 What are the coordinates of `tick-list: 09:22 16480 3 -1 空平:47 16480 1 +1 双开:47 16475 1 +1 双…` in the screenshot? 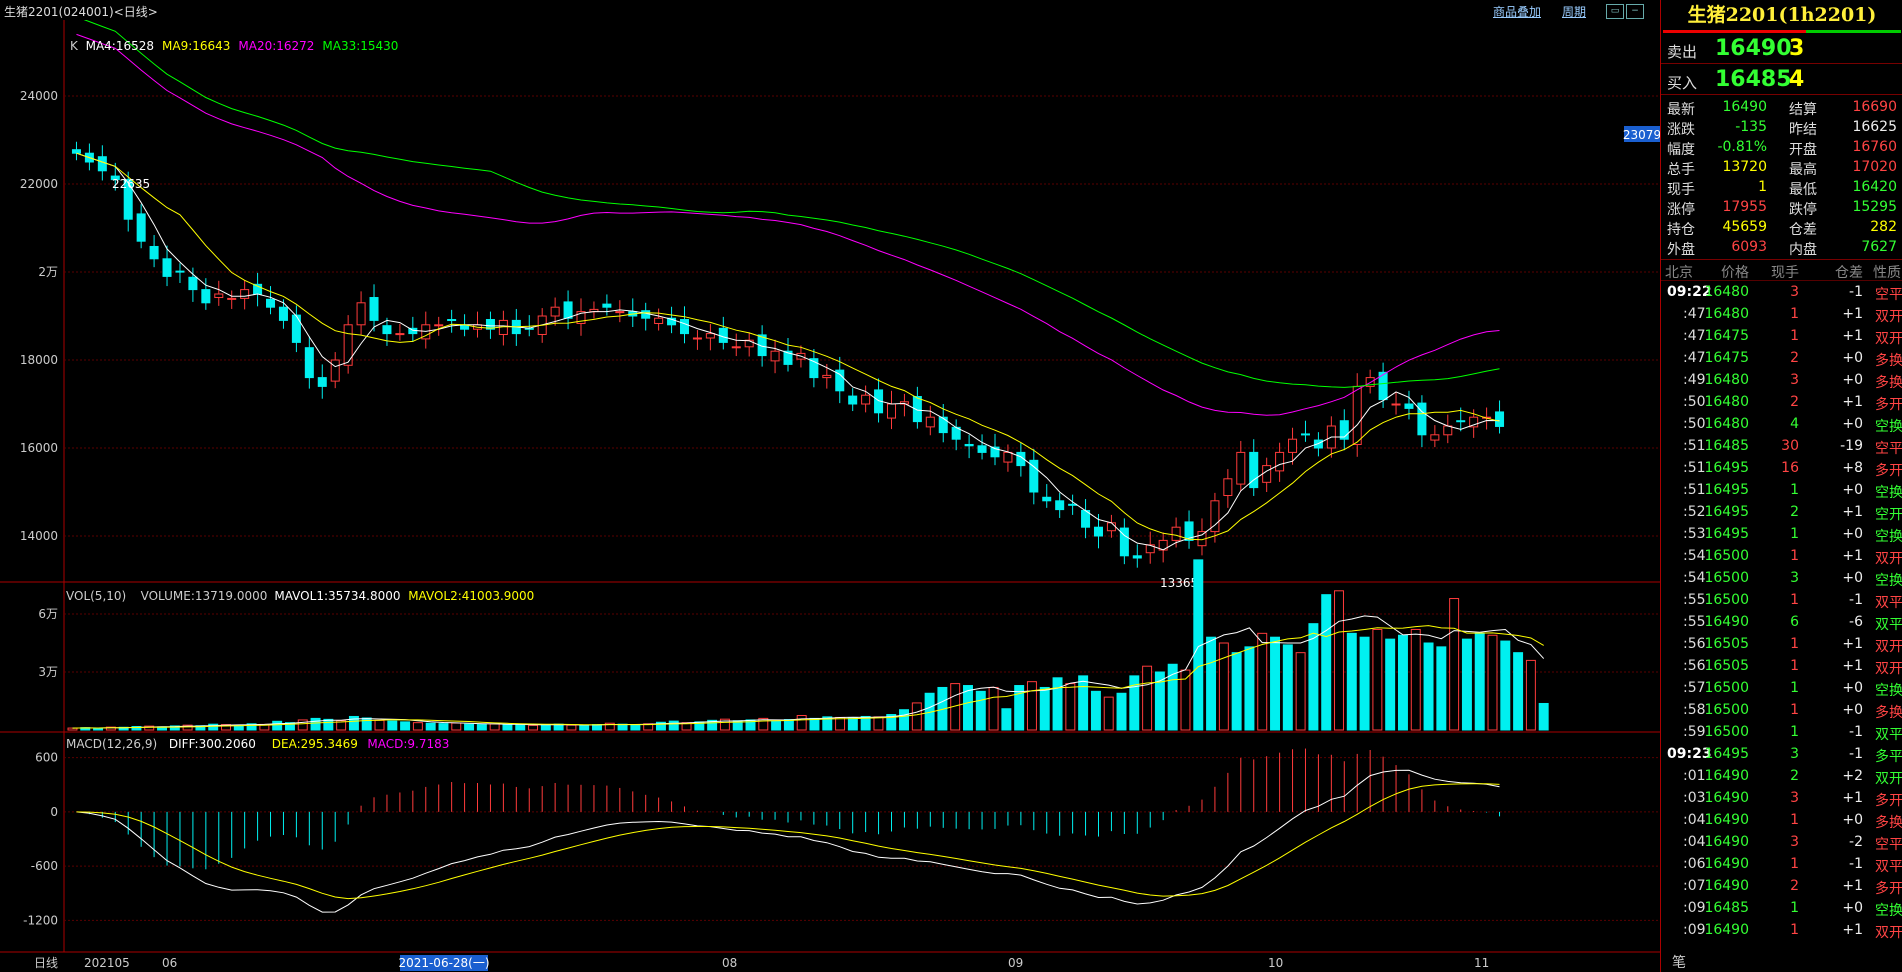 It's located at (1781, 611).